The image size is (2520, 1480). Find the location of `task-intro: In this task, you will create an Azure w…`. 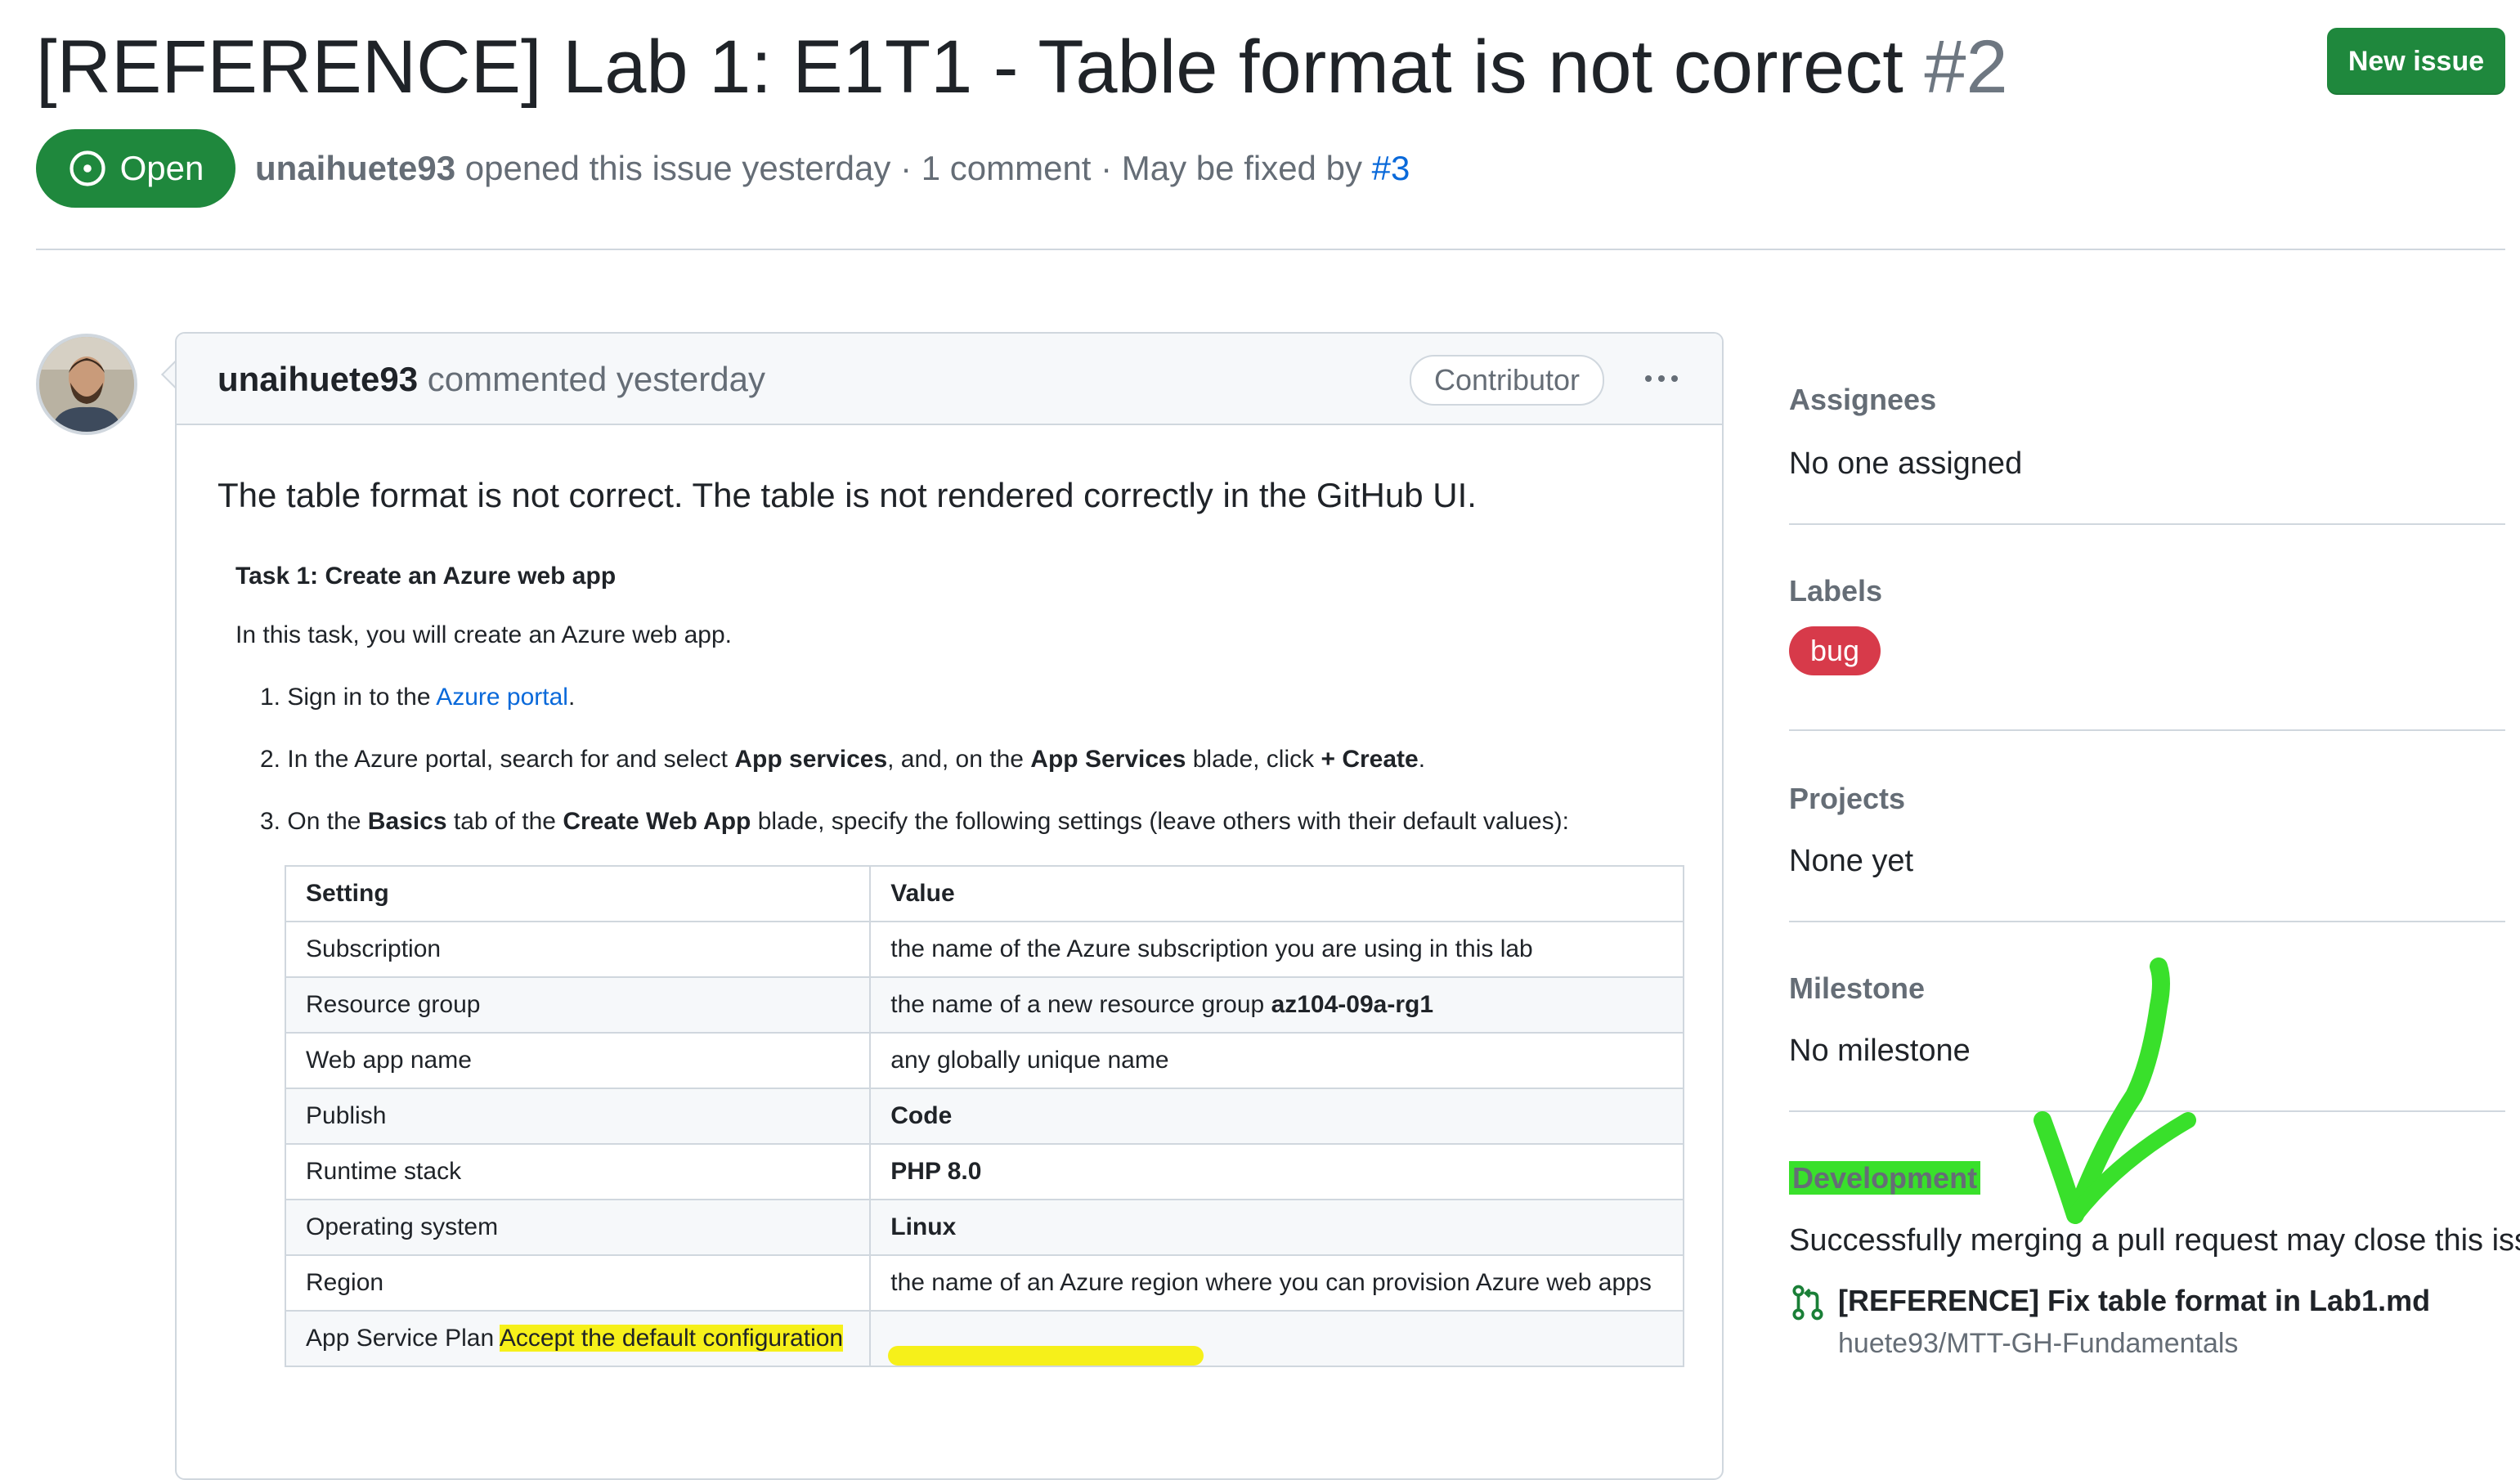

task-intro: In this task, you will create an Azure w… is located at coordinates (483, 634).